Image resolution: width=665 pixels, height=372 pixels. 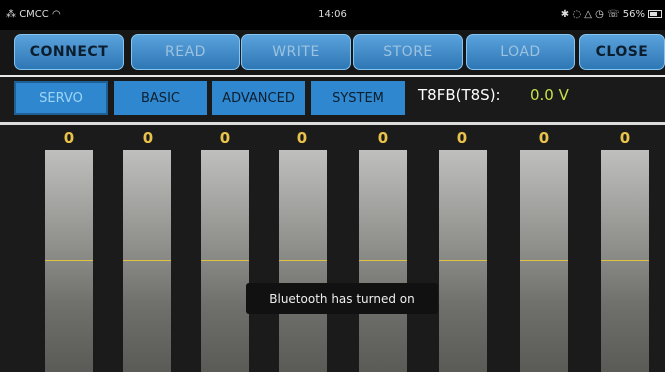 What do you see at coordinates (296, 52) in the screenshot?
I see `write-button: WRITE` at bounding box center [296, 52].